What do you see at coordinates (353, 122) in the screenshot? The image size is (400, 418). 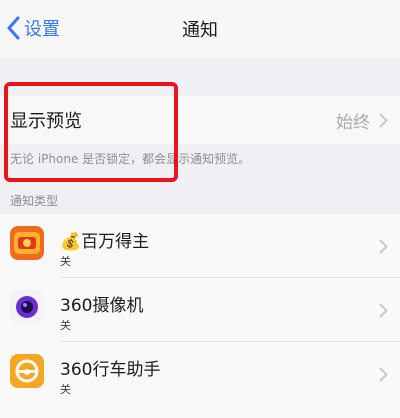 I see `show-previews-value: 始终` at bounding box center [353, 122].